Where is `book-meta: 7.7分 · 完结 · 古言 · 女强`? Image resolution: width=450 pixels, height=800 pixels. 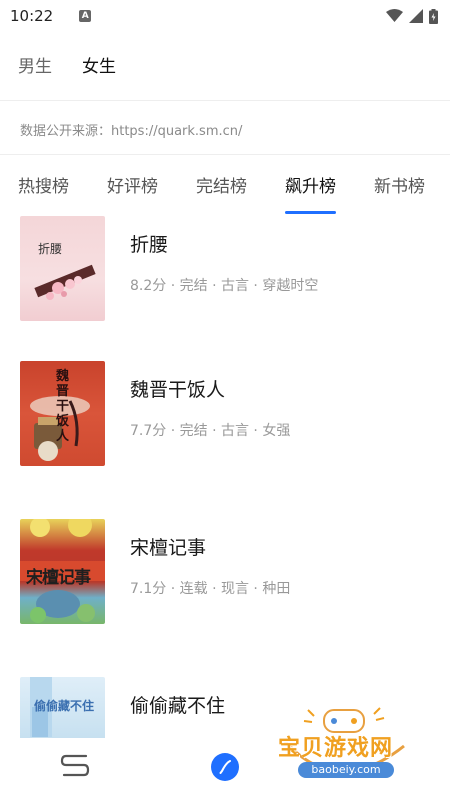
book-meta: 7.7分 · 完结 · 古言 · 女强 is located at coordinates (210, 431).